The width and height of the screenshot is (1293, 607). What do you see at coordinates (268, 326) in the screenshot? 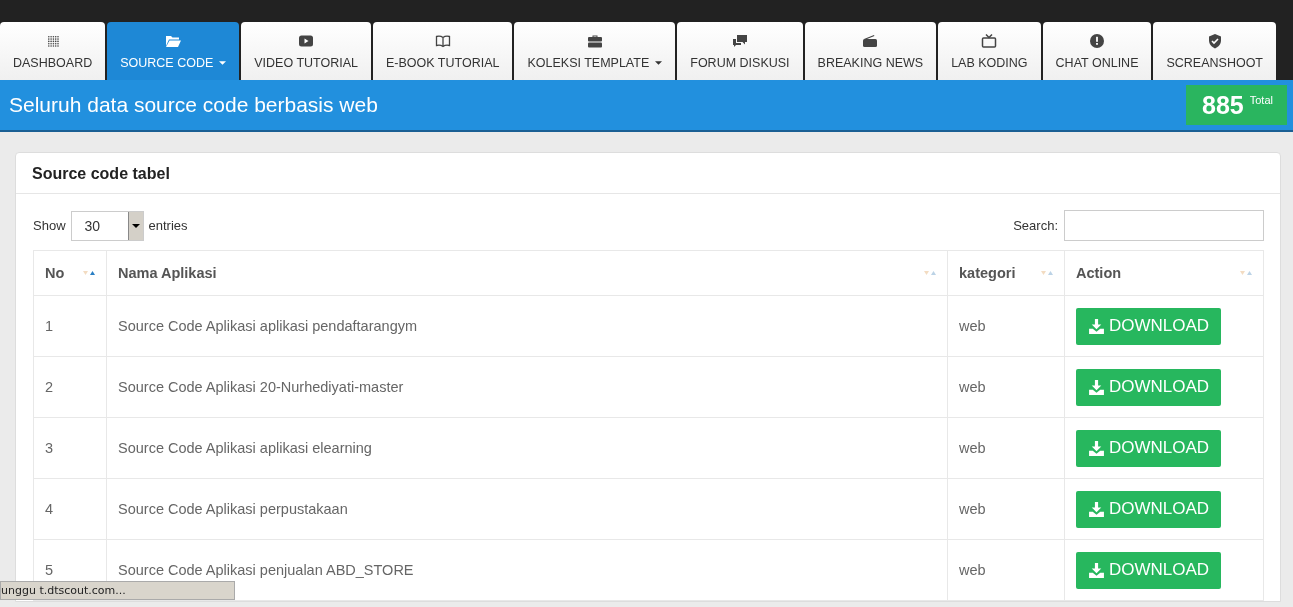
I see `application-name: Source Code Aplikasi aplikasi pendaftarangym` at bounding box center [268, 326].